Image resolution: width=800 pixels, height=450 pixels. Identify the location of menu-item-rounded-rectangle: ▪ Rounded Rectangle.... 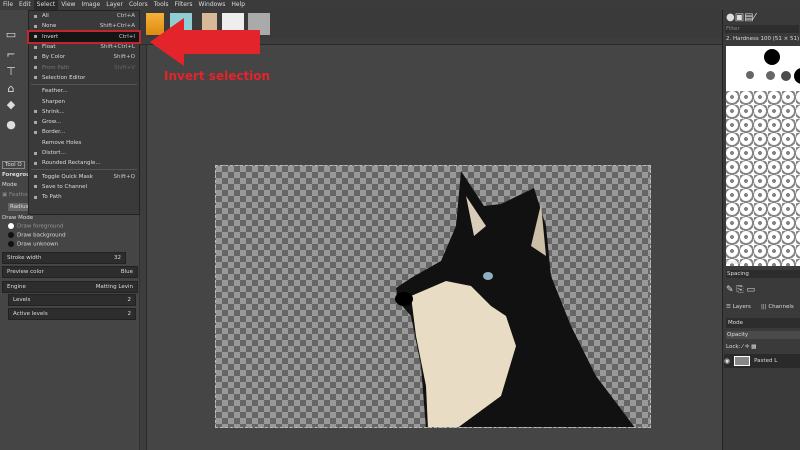
(84, 163).